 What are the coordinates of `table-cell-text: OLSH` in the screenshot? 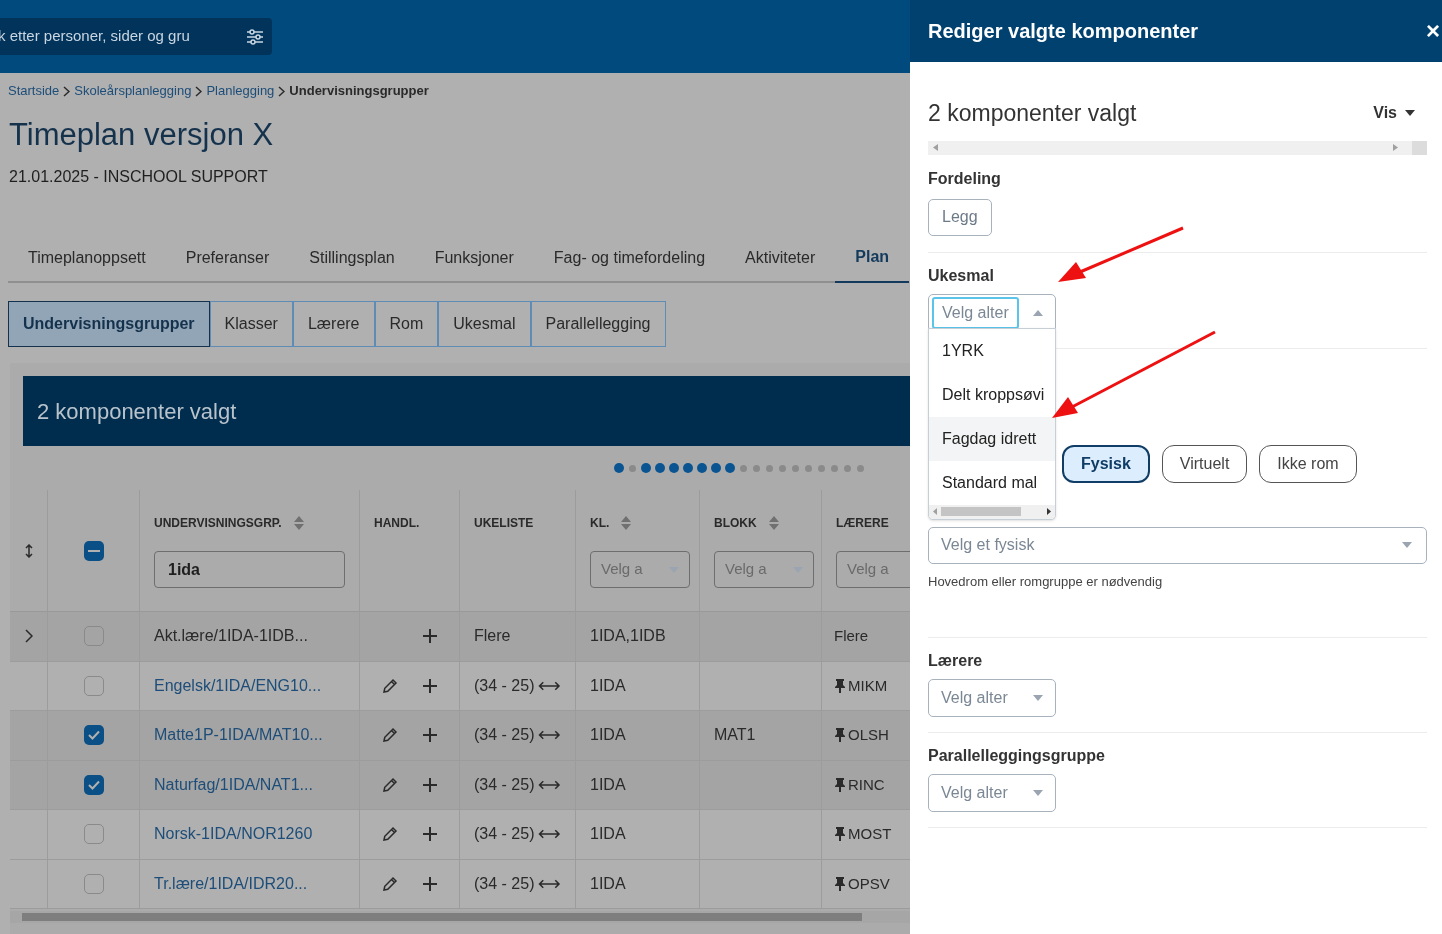 It's located at (868, 735).